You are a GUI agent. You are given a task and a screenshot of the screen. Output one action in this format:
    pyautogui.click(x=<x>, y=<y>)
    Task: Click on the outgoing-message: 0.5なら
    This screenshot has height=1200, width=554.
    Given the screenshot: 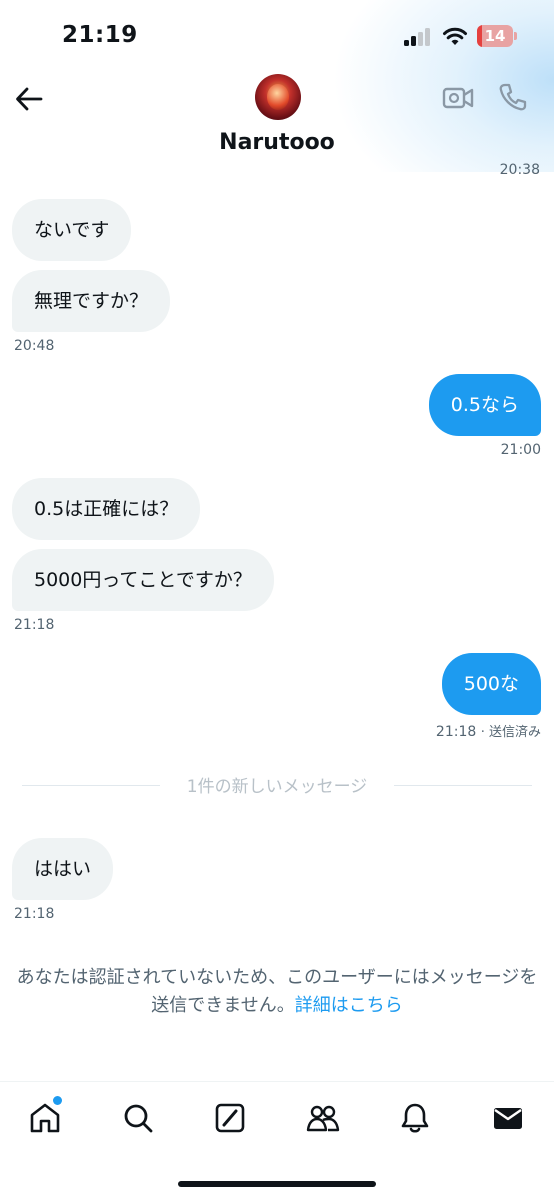 What is the action you would take?
    pyautogui.click(x=484, y=405)
    